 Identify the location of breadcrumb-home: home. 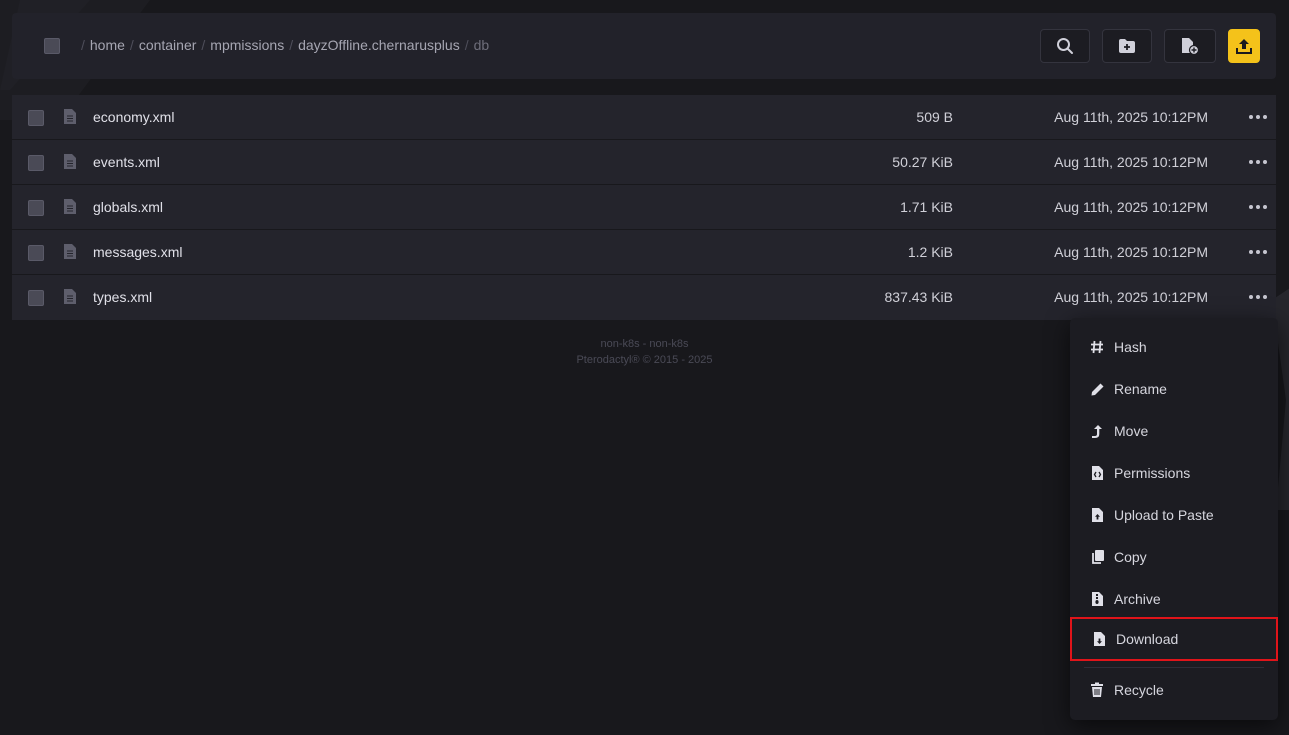
(107, 45).